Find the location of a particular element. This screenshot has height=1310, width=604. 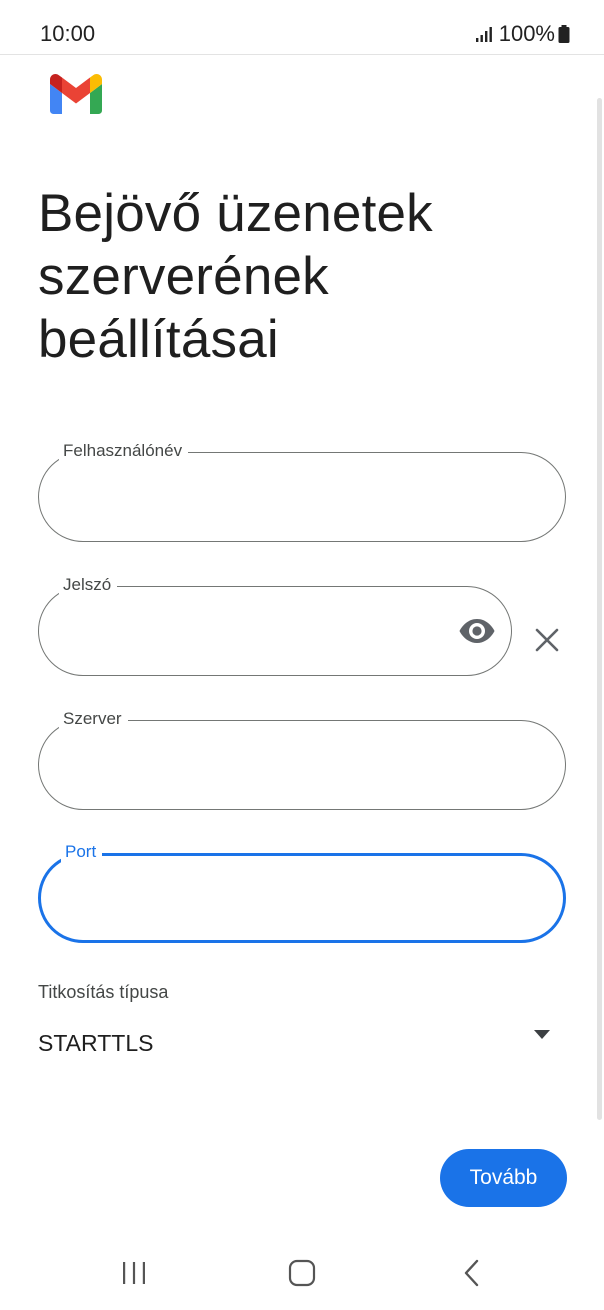

encryption-value: STARTTLS is located at coordinates (96, 1043).